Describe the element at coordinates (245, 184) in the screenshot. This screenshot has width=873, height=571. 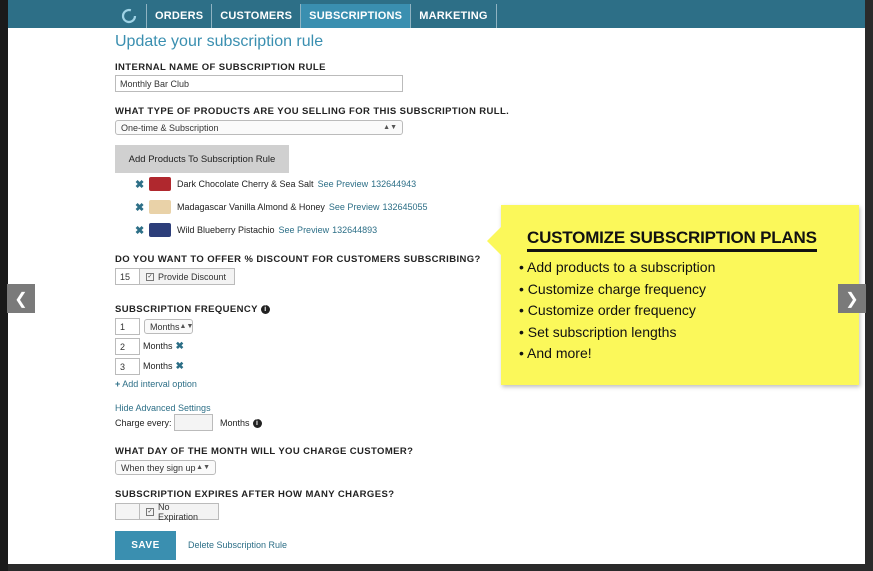
I see `product-name: Dark Chocolate Cherry & Sea Salt` at that location.